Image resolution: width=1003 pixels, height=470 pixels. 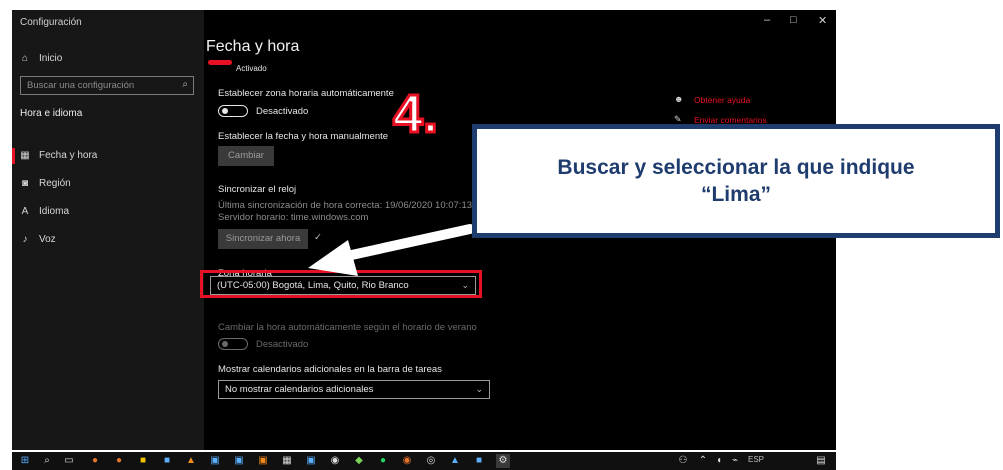 I want to click on spotify-icon: ●, so click(x=383, y=461).